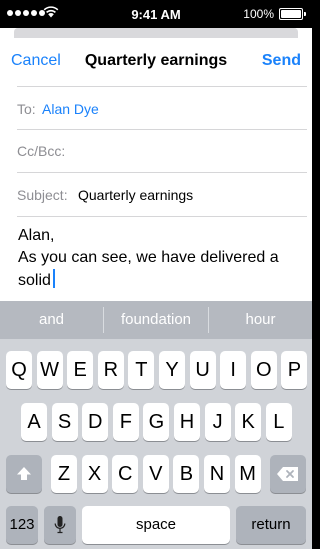  Describe the element at coordinates (294, 370) in the screenshot. I see `key-p: P` at that location.